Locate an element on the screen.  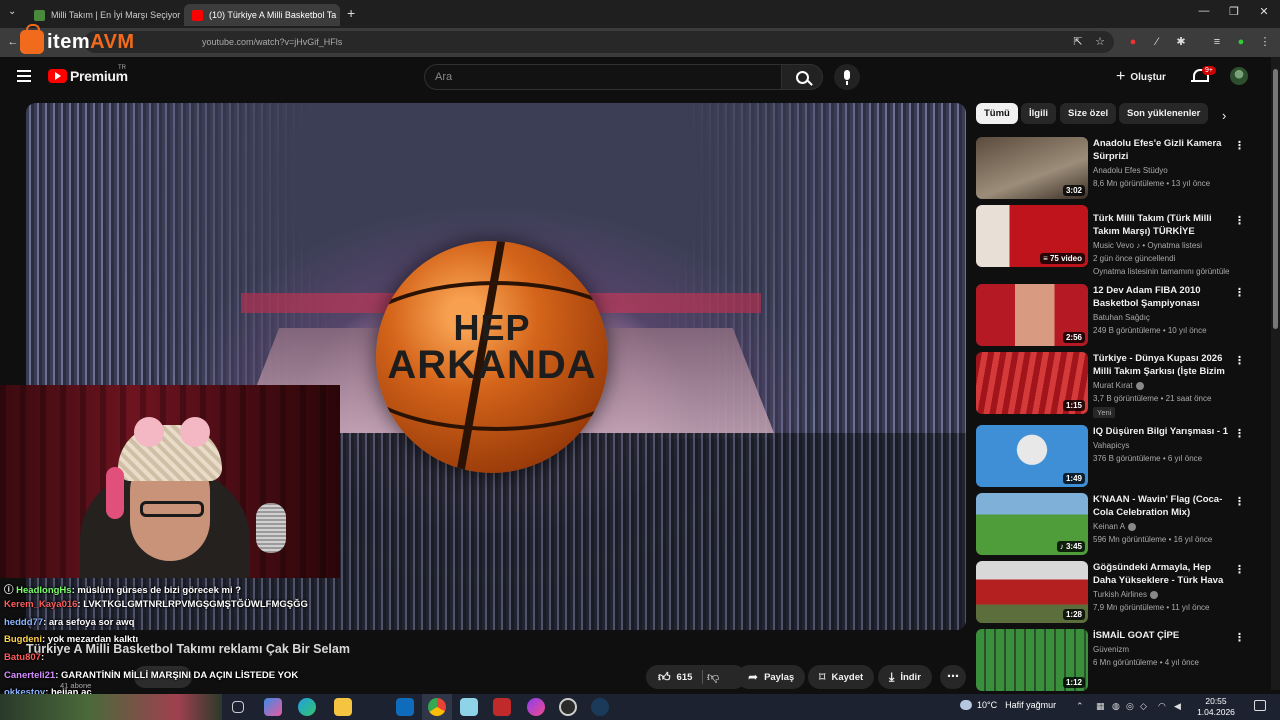
notepad-icon is located at coordinates (469, 707).